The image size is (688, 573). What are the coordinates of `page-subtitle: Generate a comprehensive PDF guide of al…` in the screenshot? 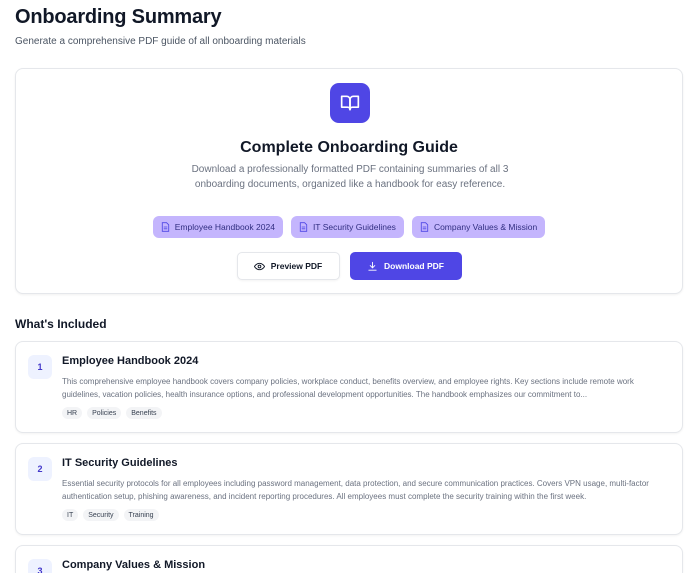 It's located at (160, 41).